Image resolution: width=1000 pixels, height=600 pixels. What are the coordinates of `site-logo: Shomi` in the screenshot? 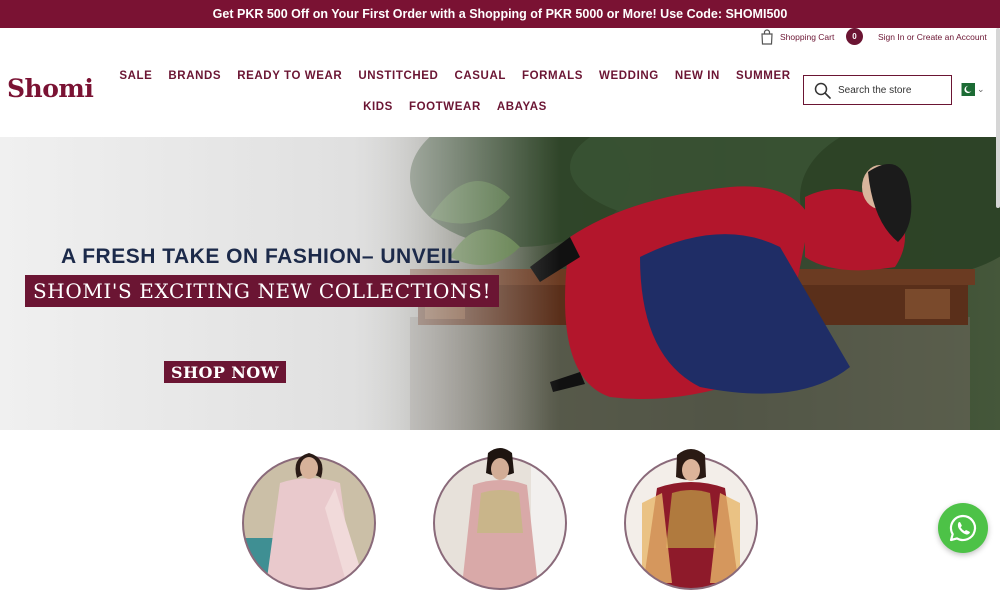 It's located at (50, 88).